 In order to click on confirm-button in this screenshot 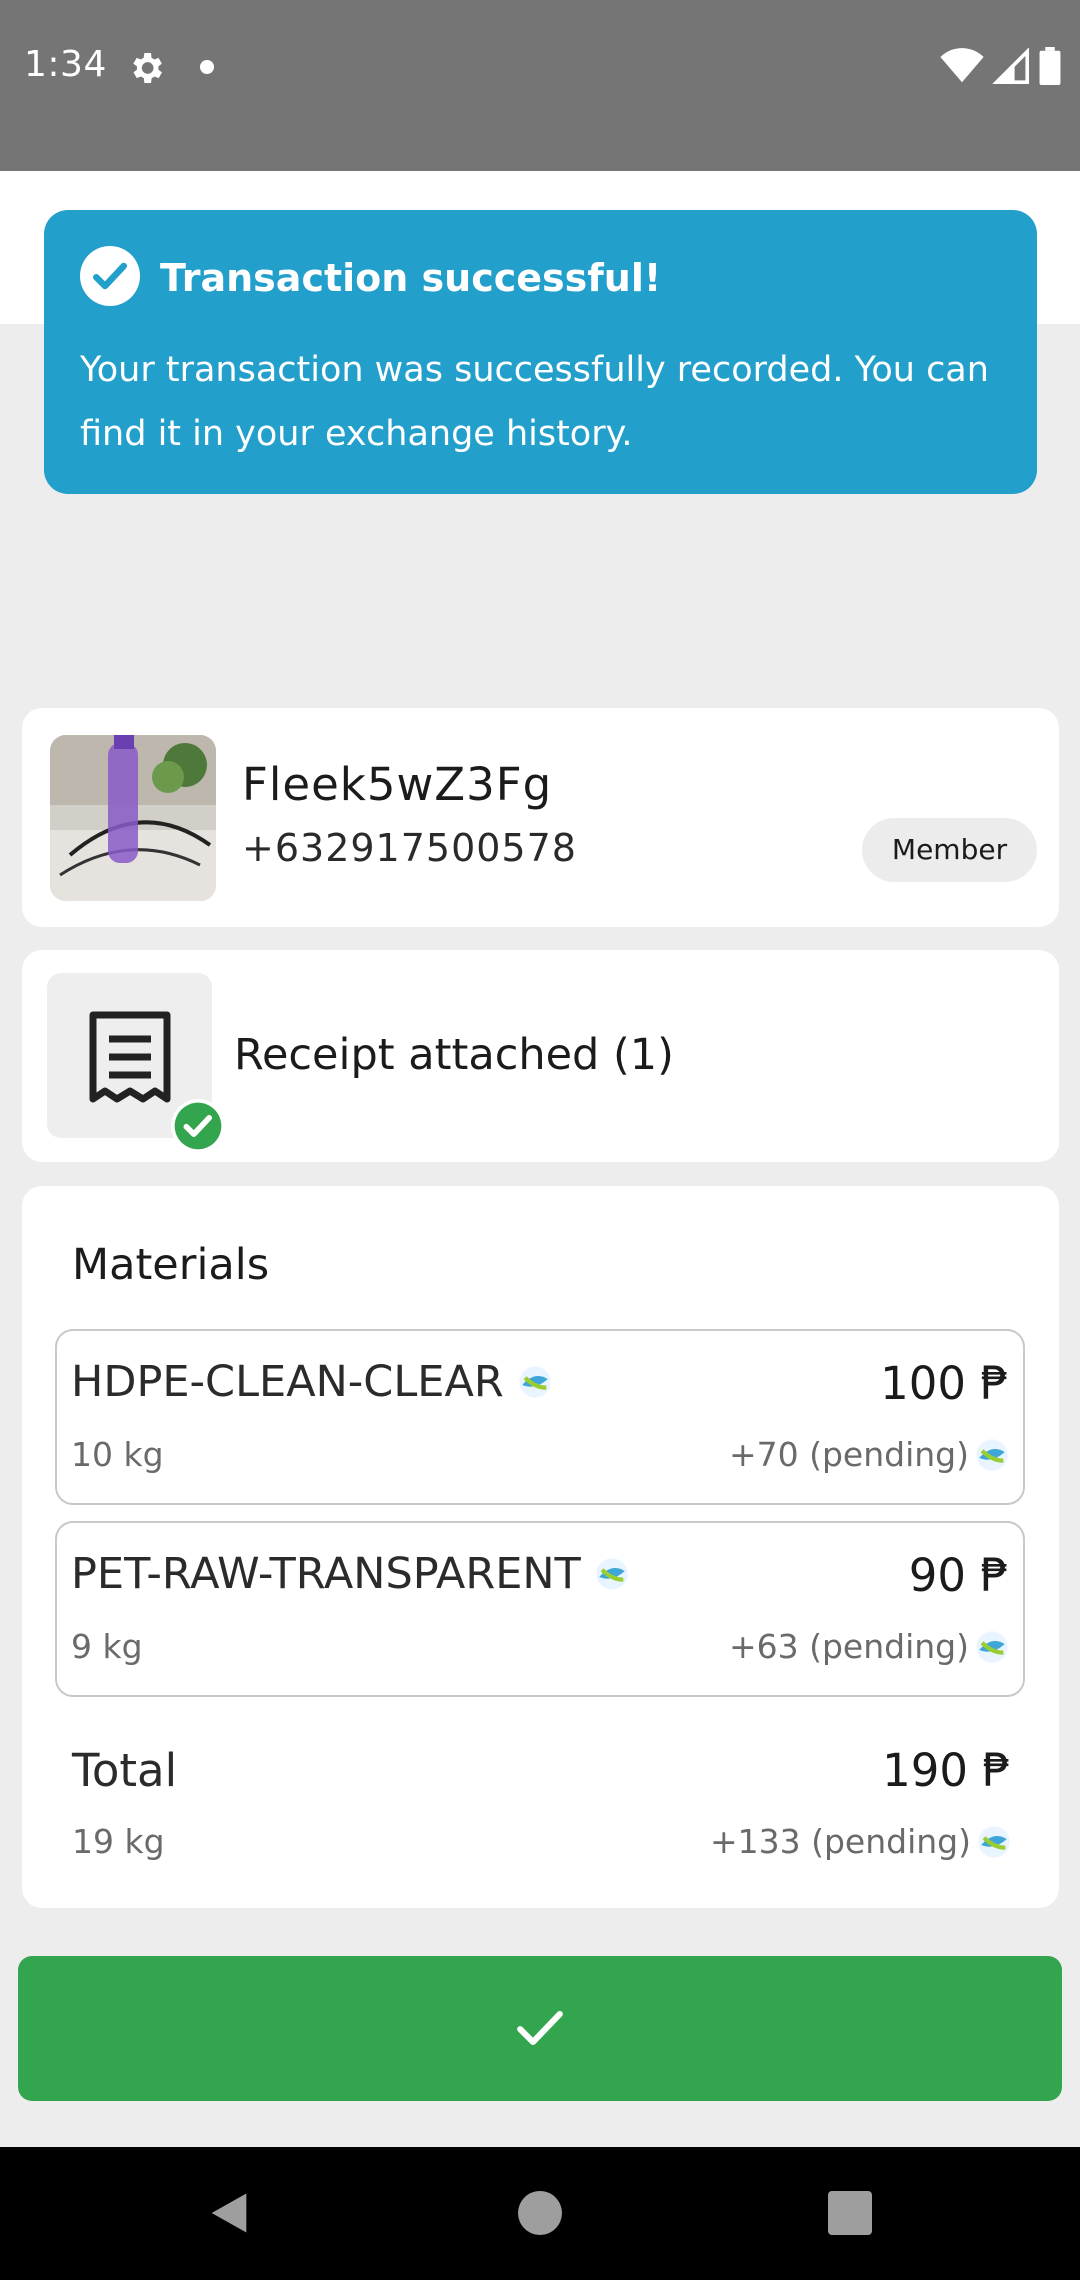, I will do `click(540, 2028)`.